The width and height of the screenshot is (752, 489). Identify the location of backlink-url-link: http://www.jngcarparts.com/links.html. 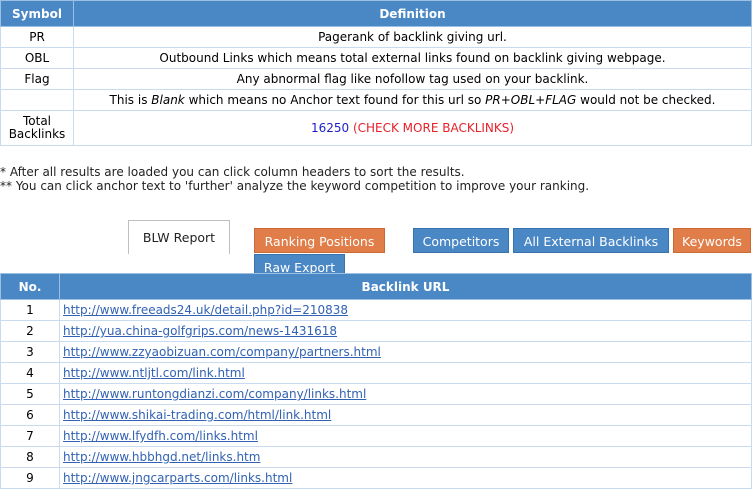
(177, 478).